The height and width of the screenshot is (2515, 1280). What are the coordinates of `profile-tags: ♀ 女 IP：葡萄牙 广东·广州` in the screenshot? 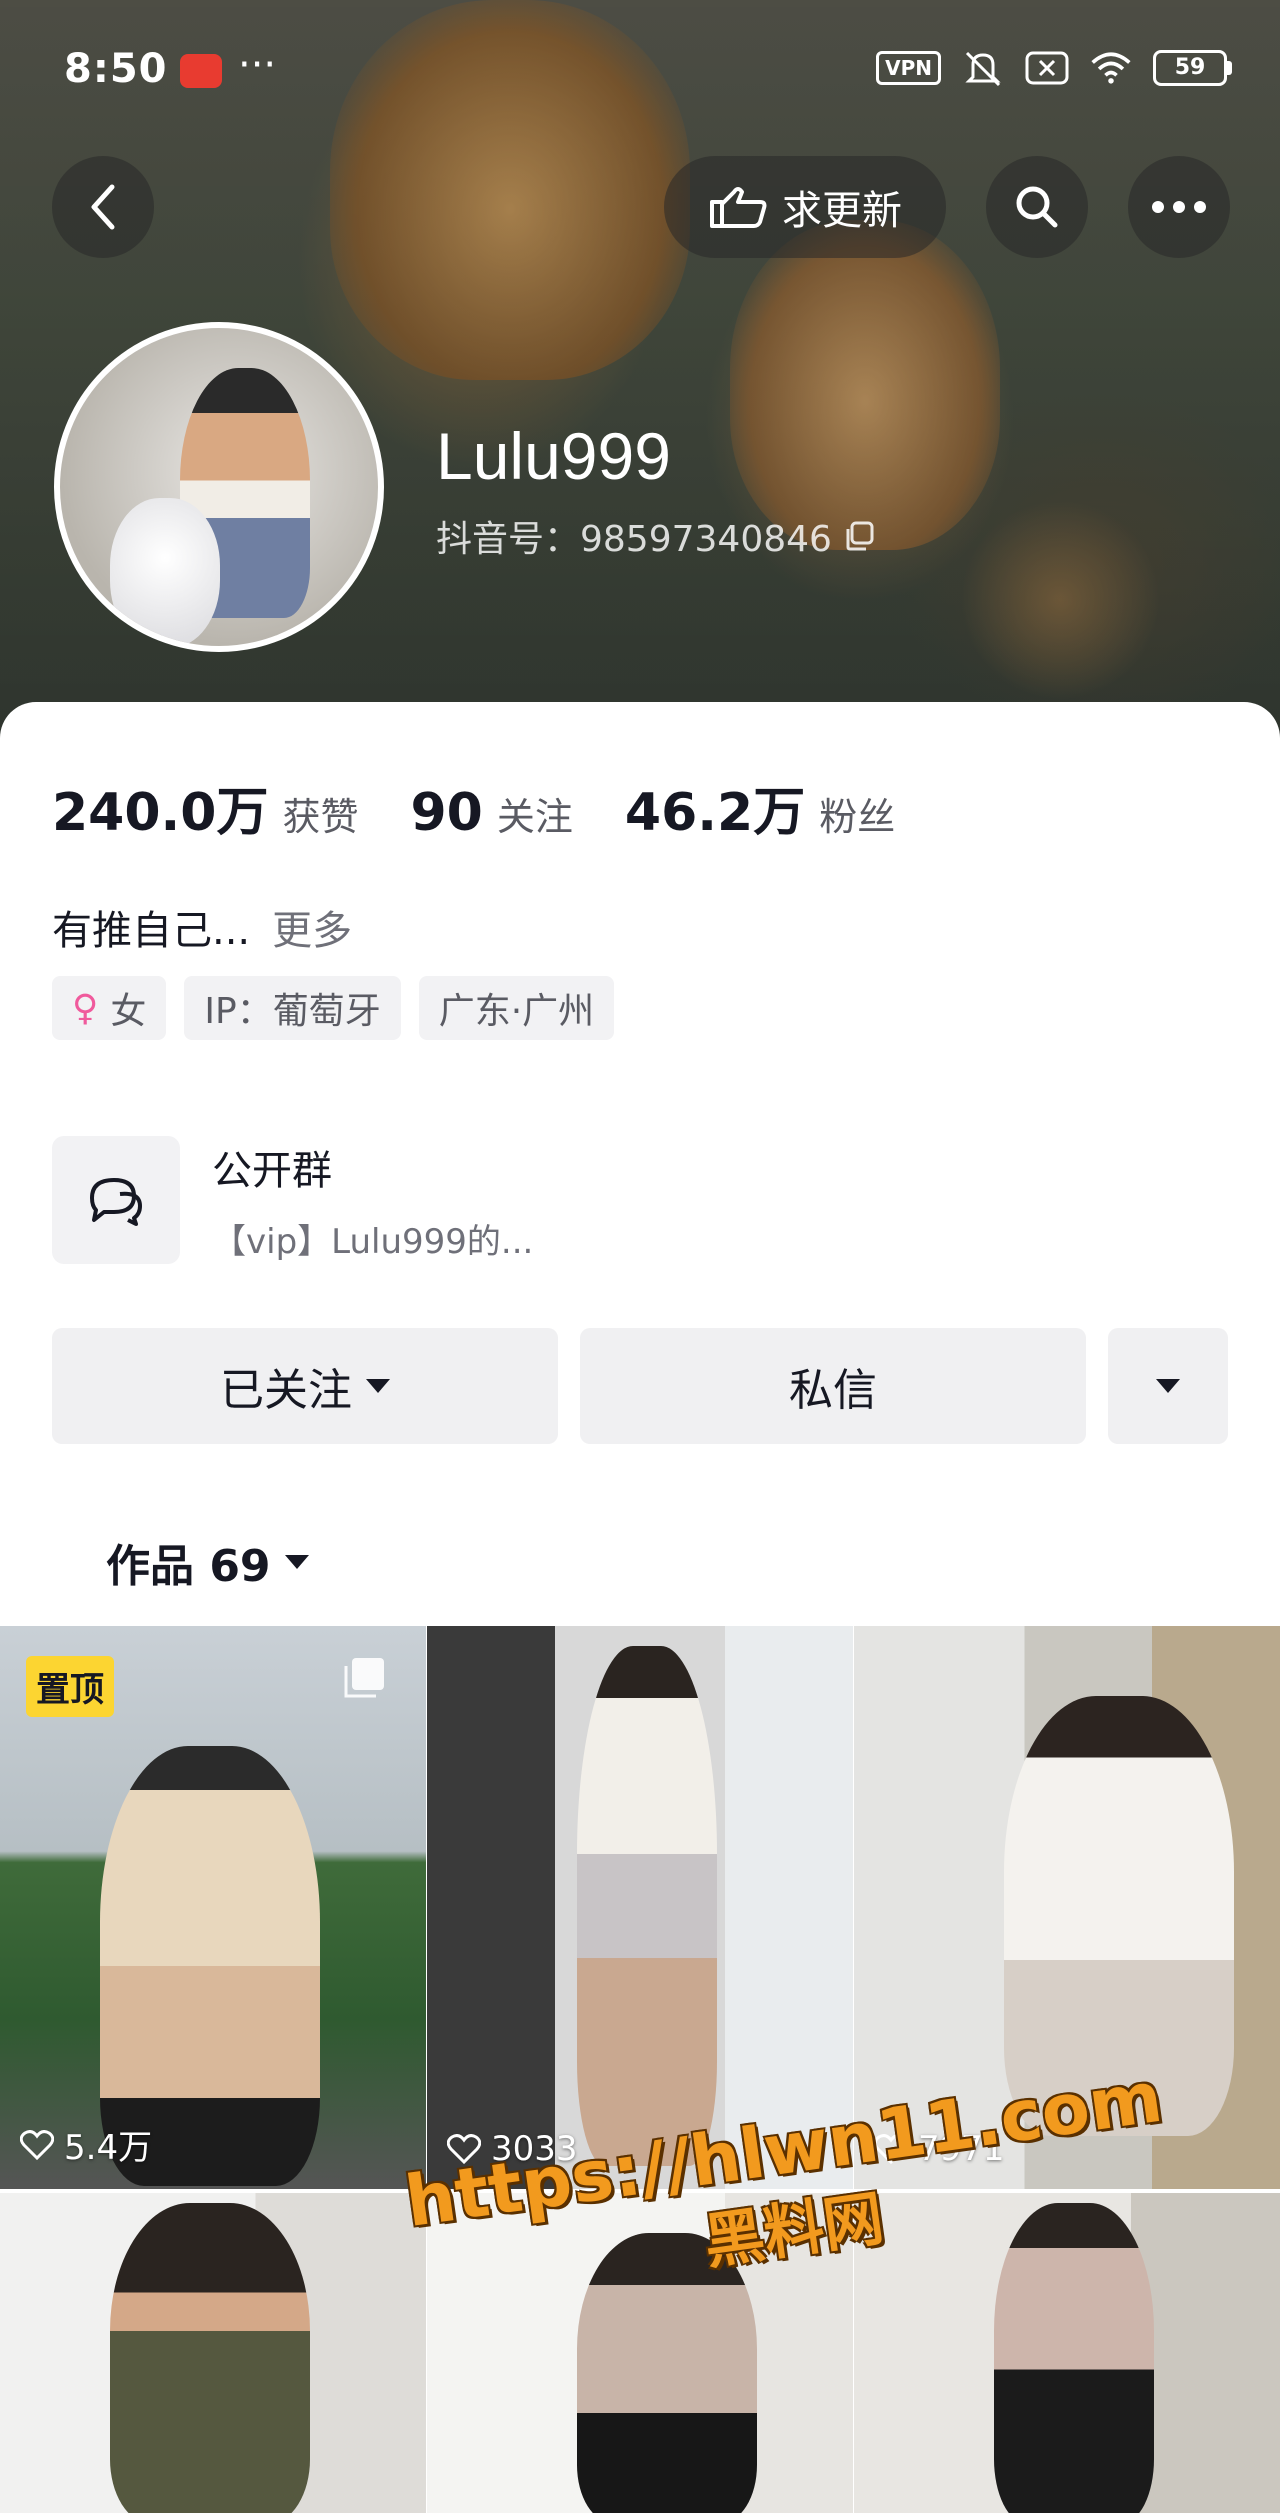 It's located at (333, 1008).